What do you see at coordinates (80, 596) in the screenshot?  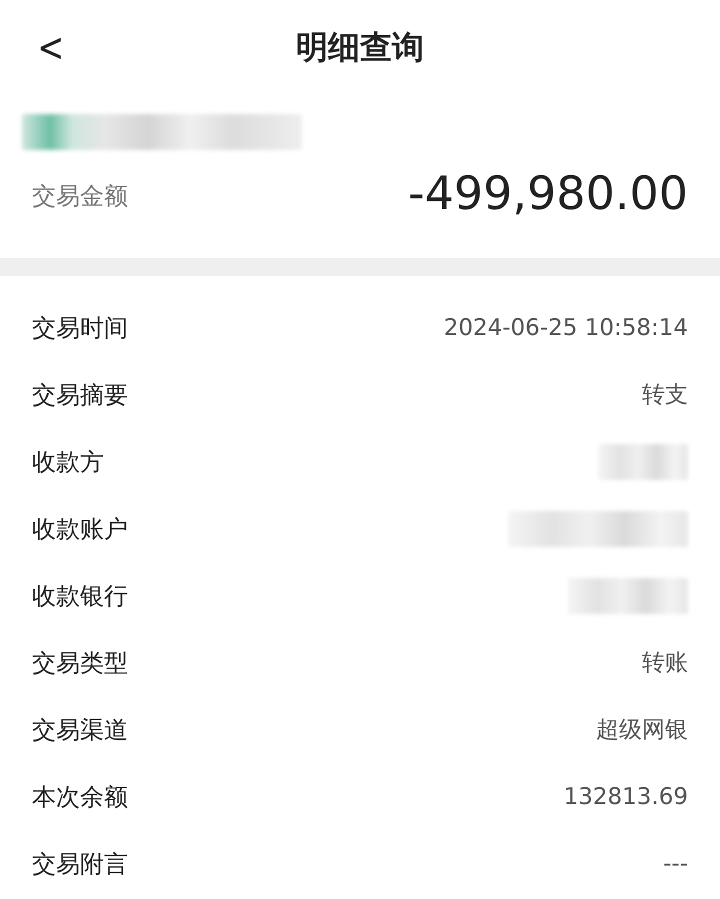 I see `detail-label: 收款银行` at bounding box center [80, 596].